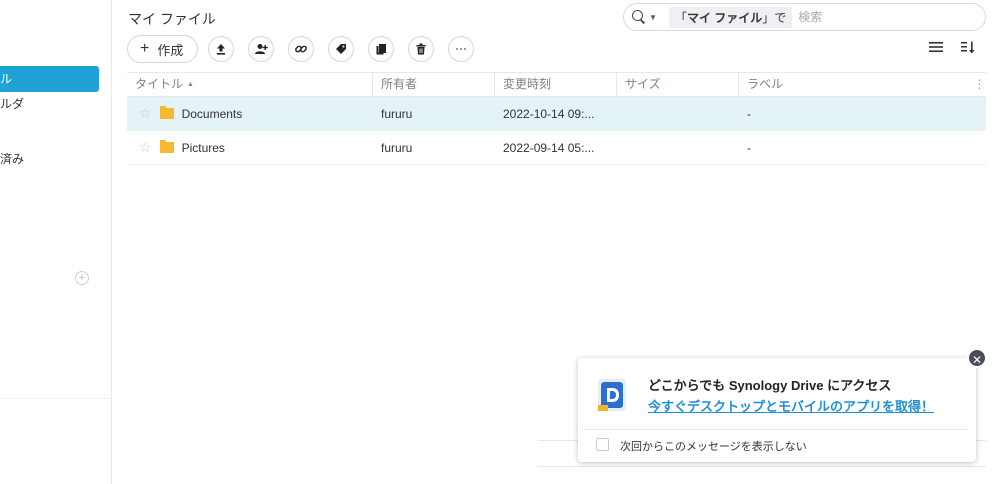  I want to click on upload-icon, so click(221, 49).